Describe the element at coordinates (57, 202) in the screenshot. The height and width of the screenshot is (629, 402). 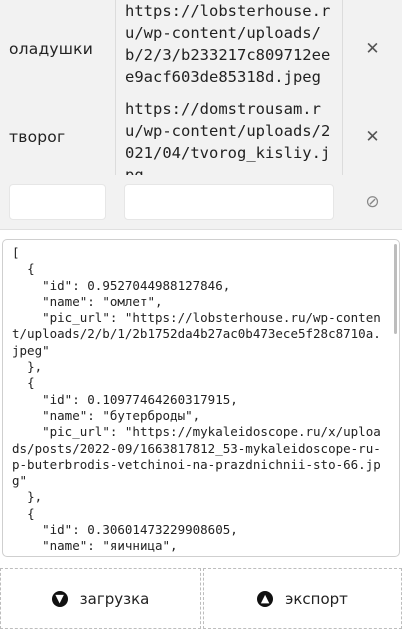
I see `new-name-input` at that location.